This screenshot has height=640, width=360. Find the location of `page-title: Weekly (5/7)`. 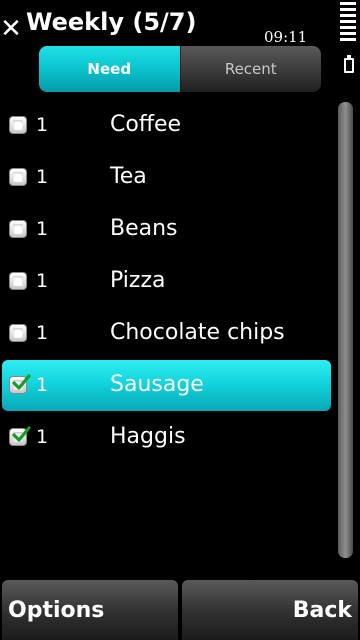

page-title: Weekly (5/7) is located at coordinates (111, 22).